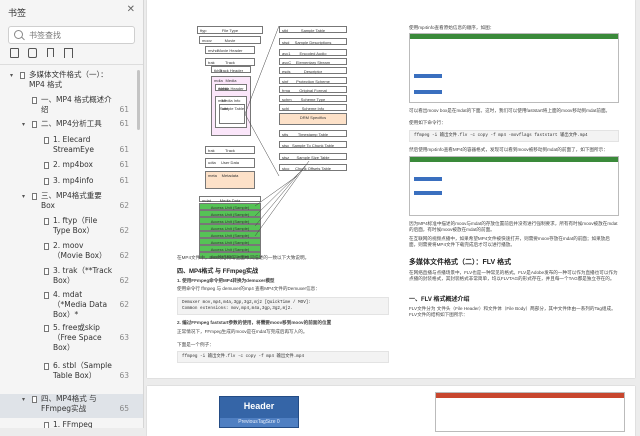 Image resolution: width=640 pixels, height=436 pixels. Describe the element at coordinates (460, 262) in the screenshot. I see `section-title: 多媒体文件格式（二）：FLV 格式` at that location.